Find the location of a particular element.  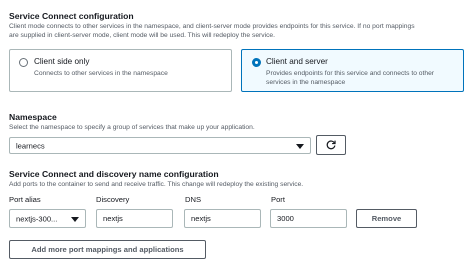

client-and-server-description-line2: services in the namespace is located at coordinates (306, 82).